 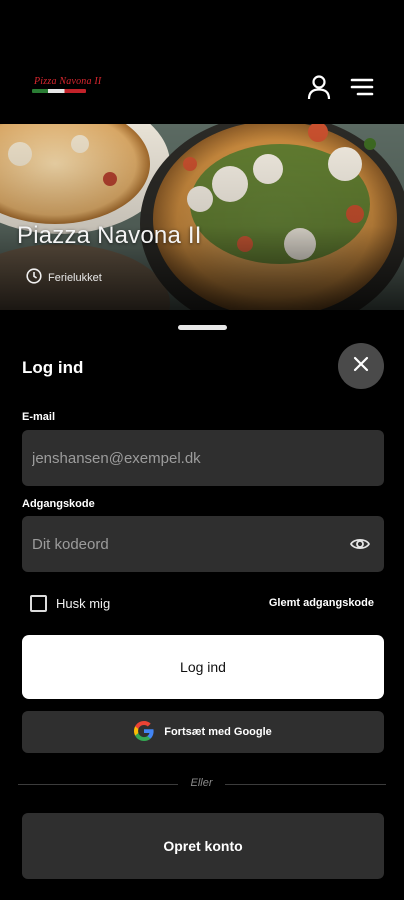 I want to click on logo-flag-stripe, so click(x=59, y=91).